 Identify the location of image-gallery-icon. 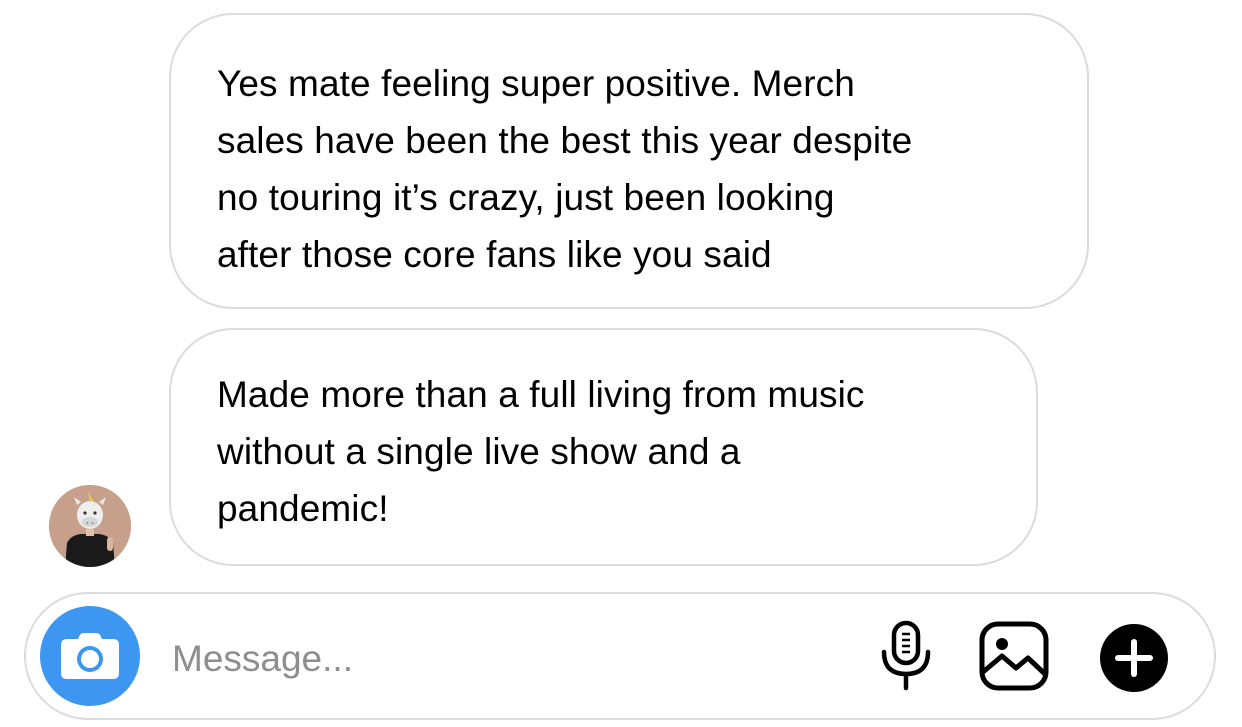
(1014, 656).